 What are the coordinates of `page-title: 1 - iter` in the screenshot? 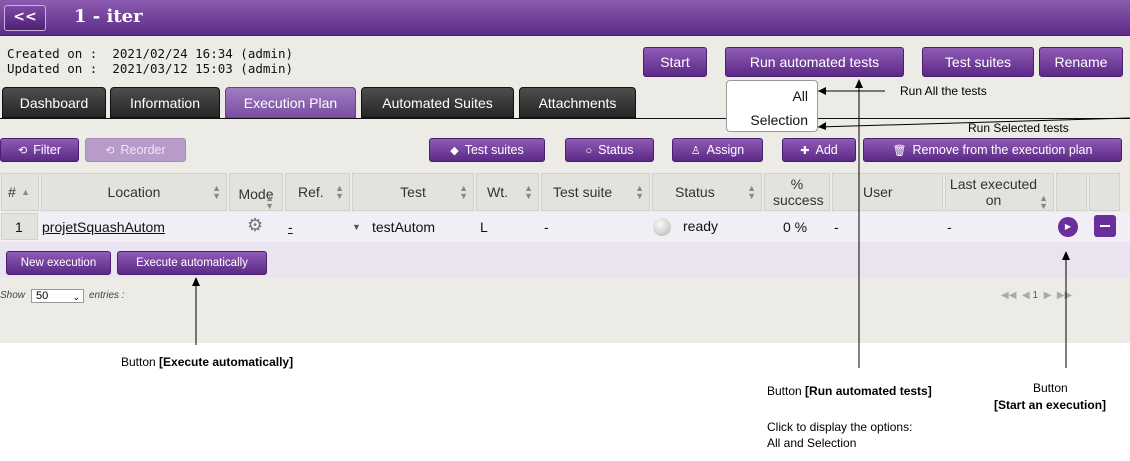 It's located at (108, 16).